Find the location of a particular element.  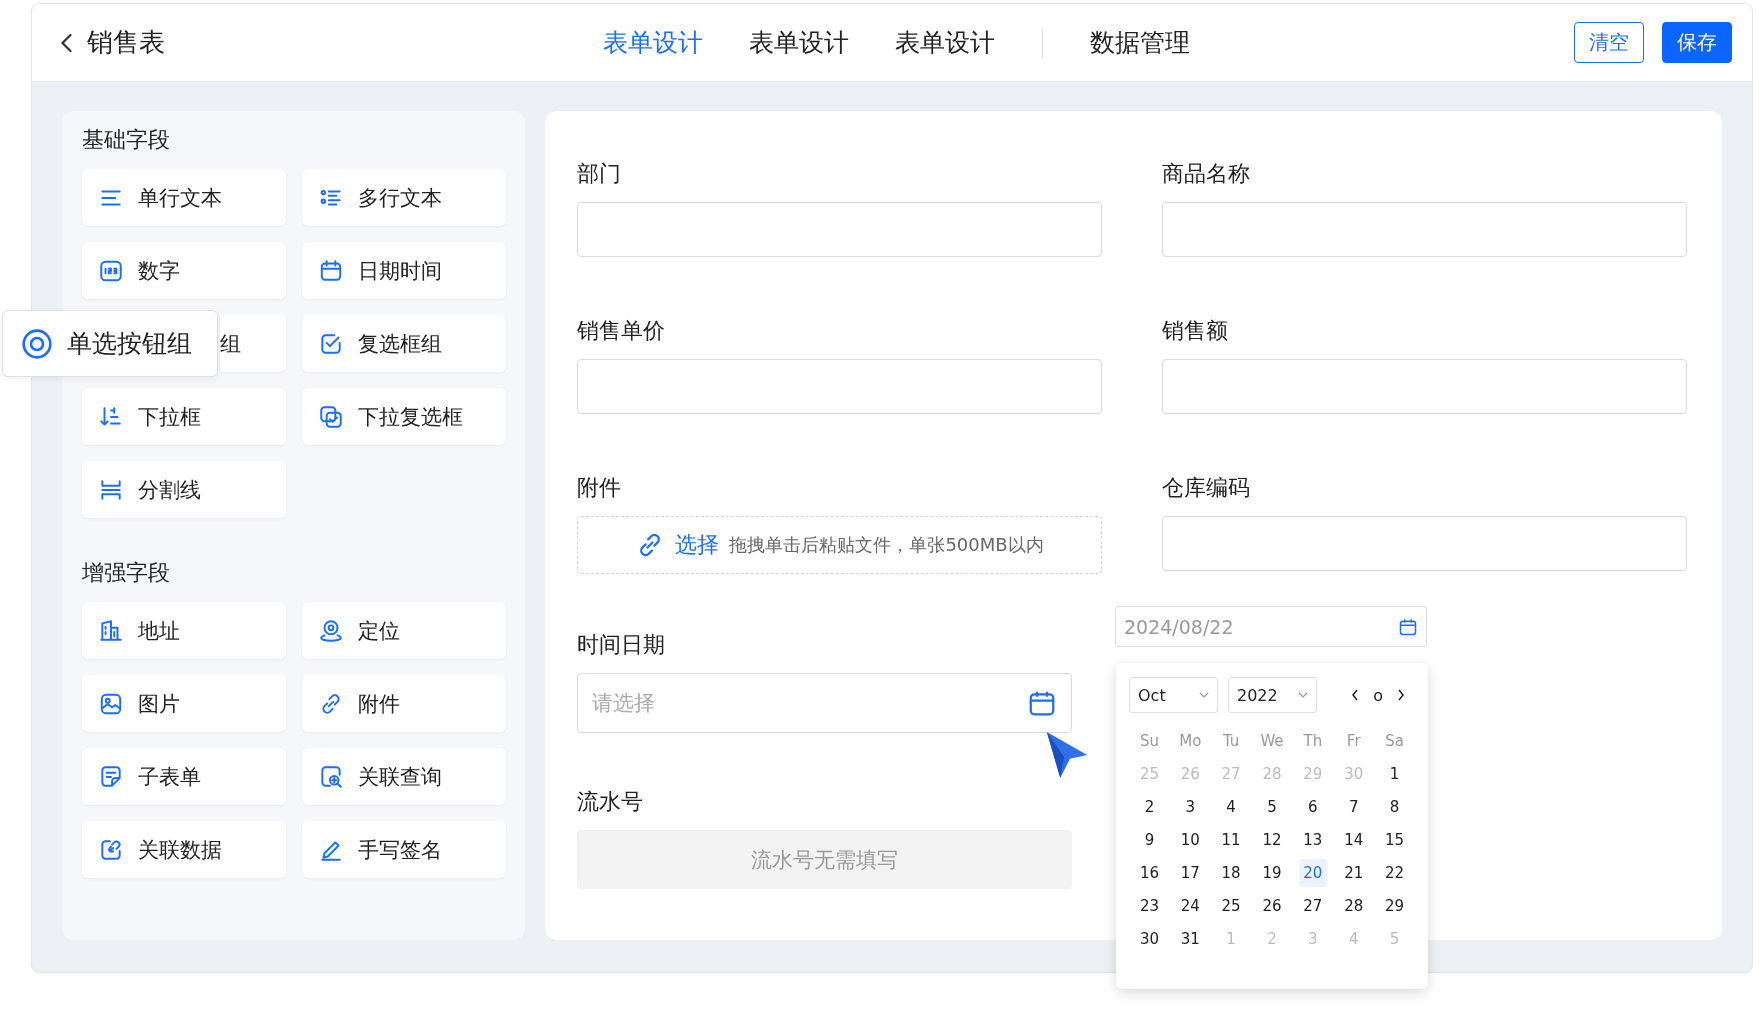

back-icon is located at coordinates (66, 42).